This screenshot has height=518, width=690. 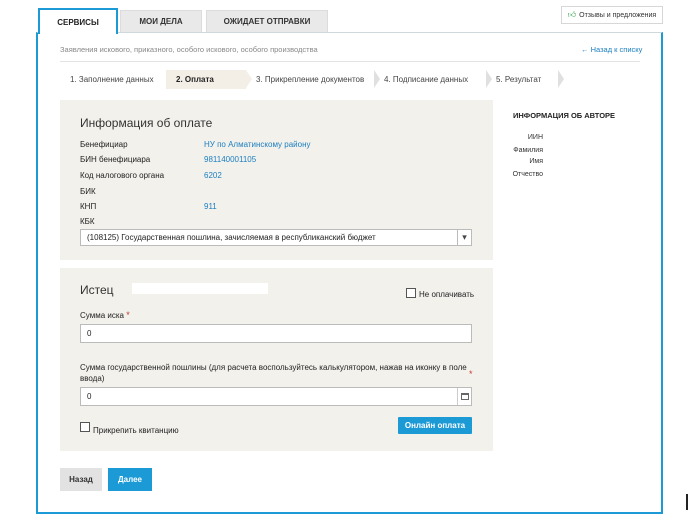 What do you see at coordinates (213, 175) in the screenshot?
I see `tax-code-value: 6202` at bounding box center [213, 175].